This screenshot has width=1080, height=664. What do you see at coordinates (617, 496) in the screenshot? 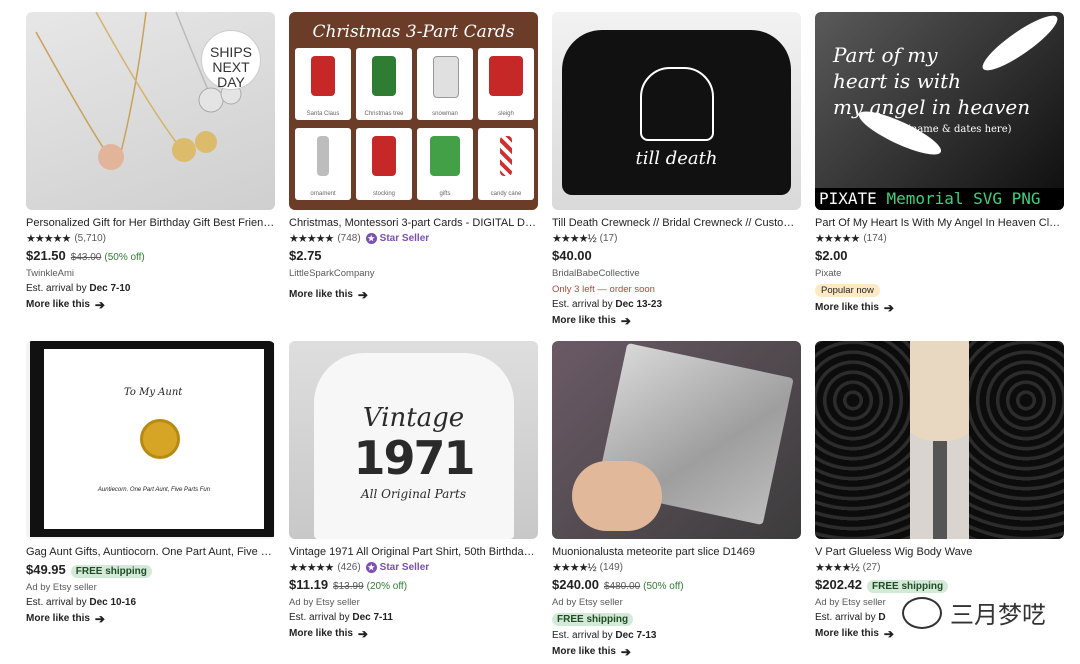
I see `hand-graphic` at bounding box center [617, 496].